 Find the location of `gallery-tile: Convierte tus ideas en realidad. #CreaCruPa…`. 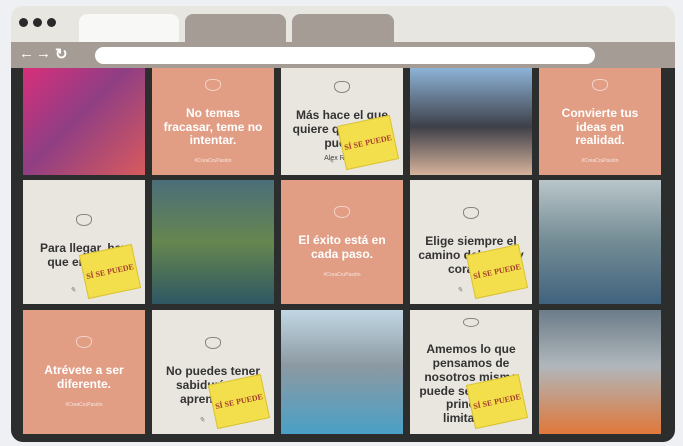

gallery-tile: Convierte tus ideas en realidad. #CreaCruPa… is located at coordinates (600, 121).